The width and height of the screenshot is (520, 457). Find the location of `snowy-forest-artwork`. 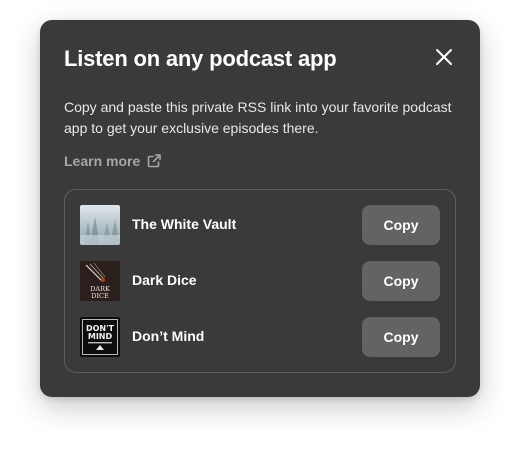

snowy-forest-artwork is located at coordinates (100, 225).